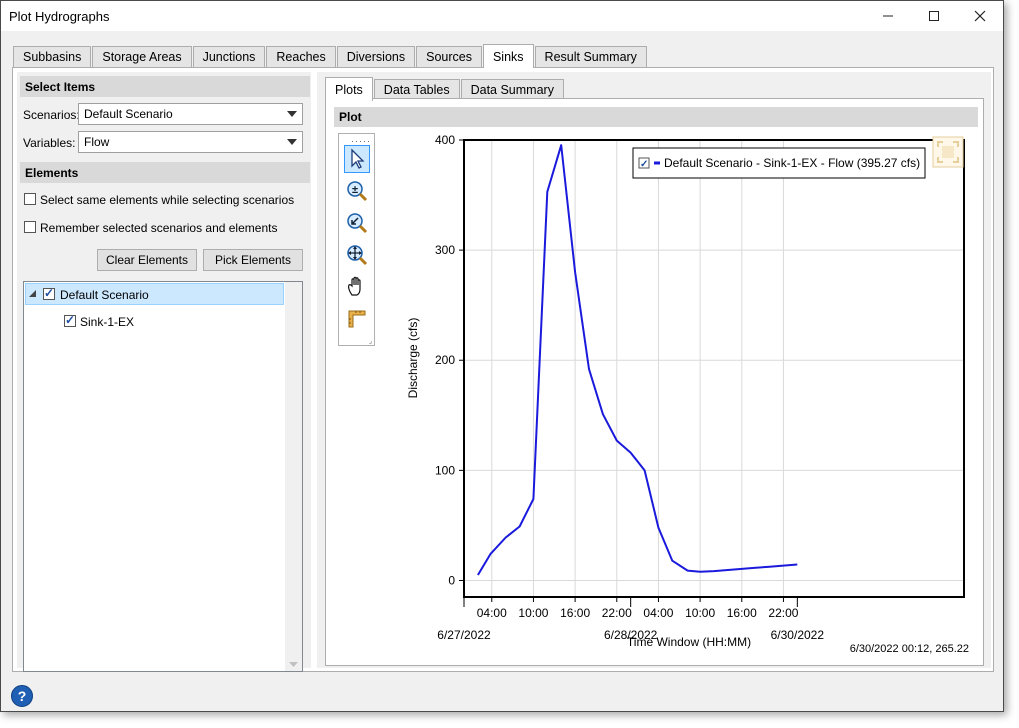  Describe the element at coordinates (416, 89) in the screenshot. I see `tab-data-tables: Data Tables` at that location.